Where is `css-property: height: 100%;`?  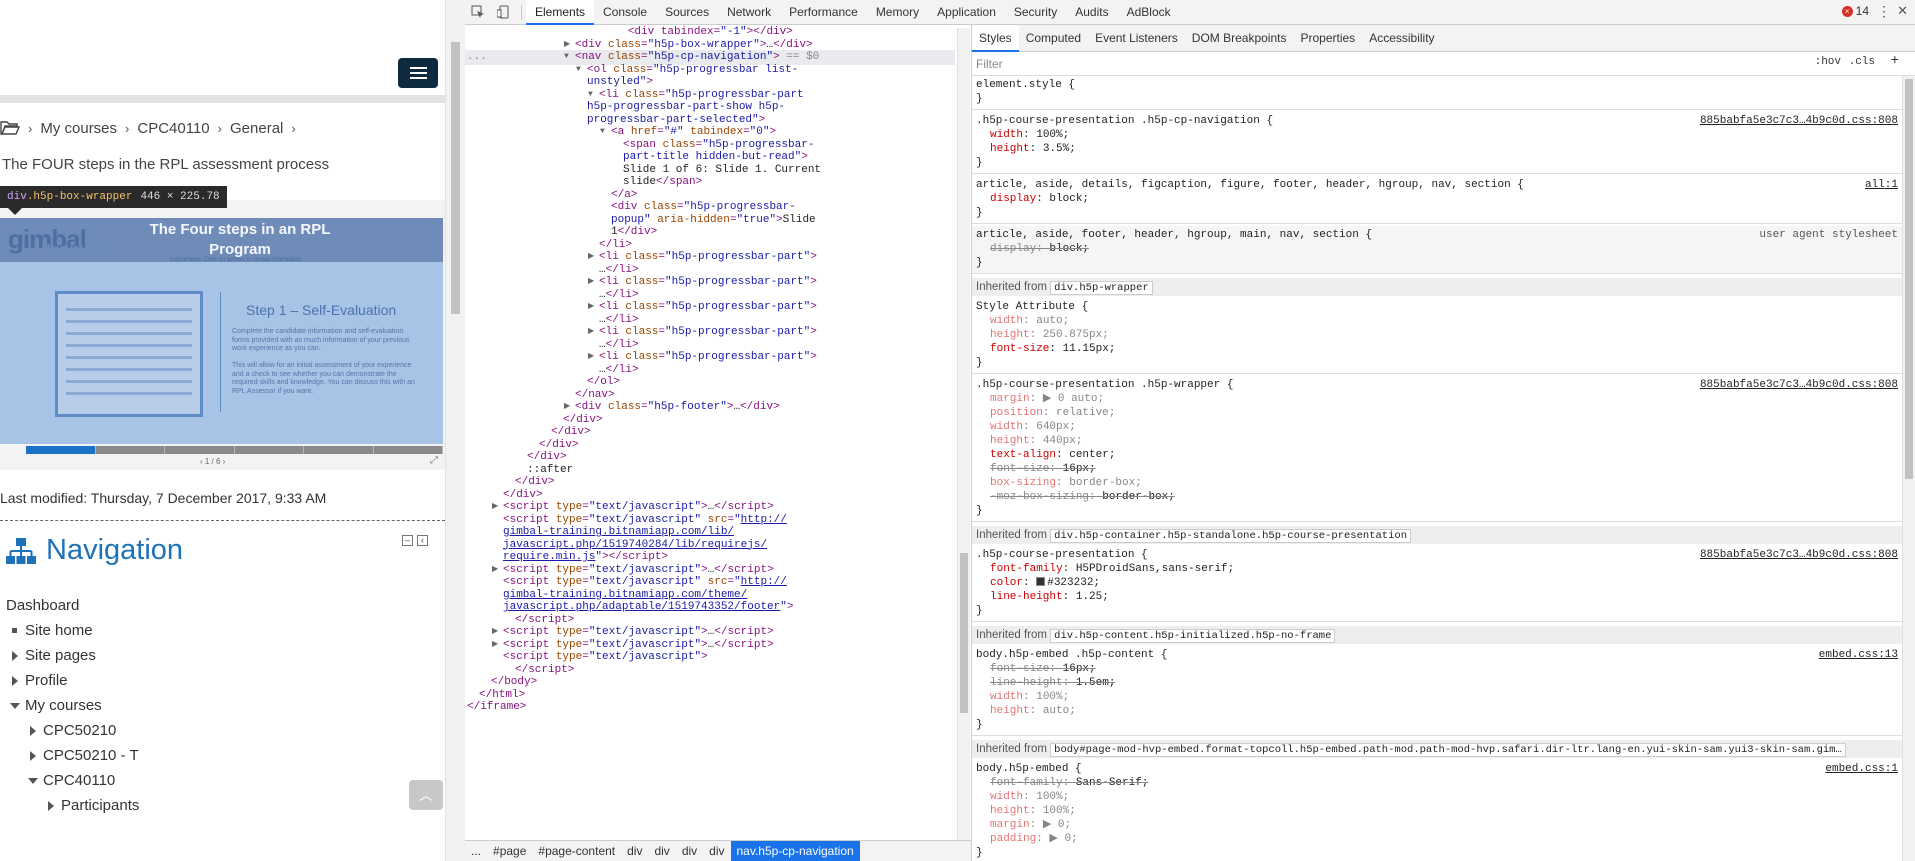
css-property: height: 100%; is located at coordinates (1033, 811).